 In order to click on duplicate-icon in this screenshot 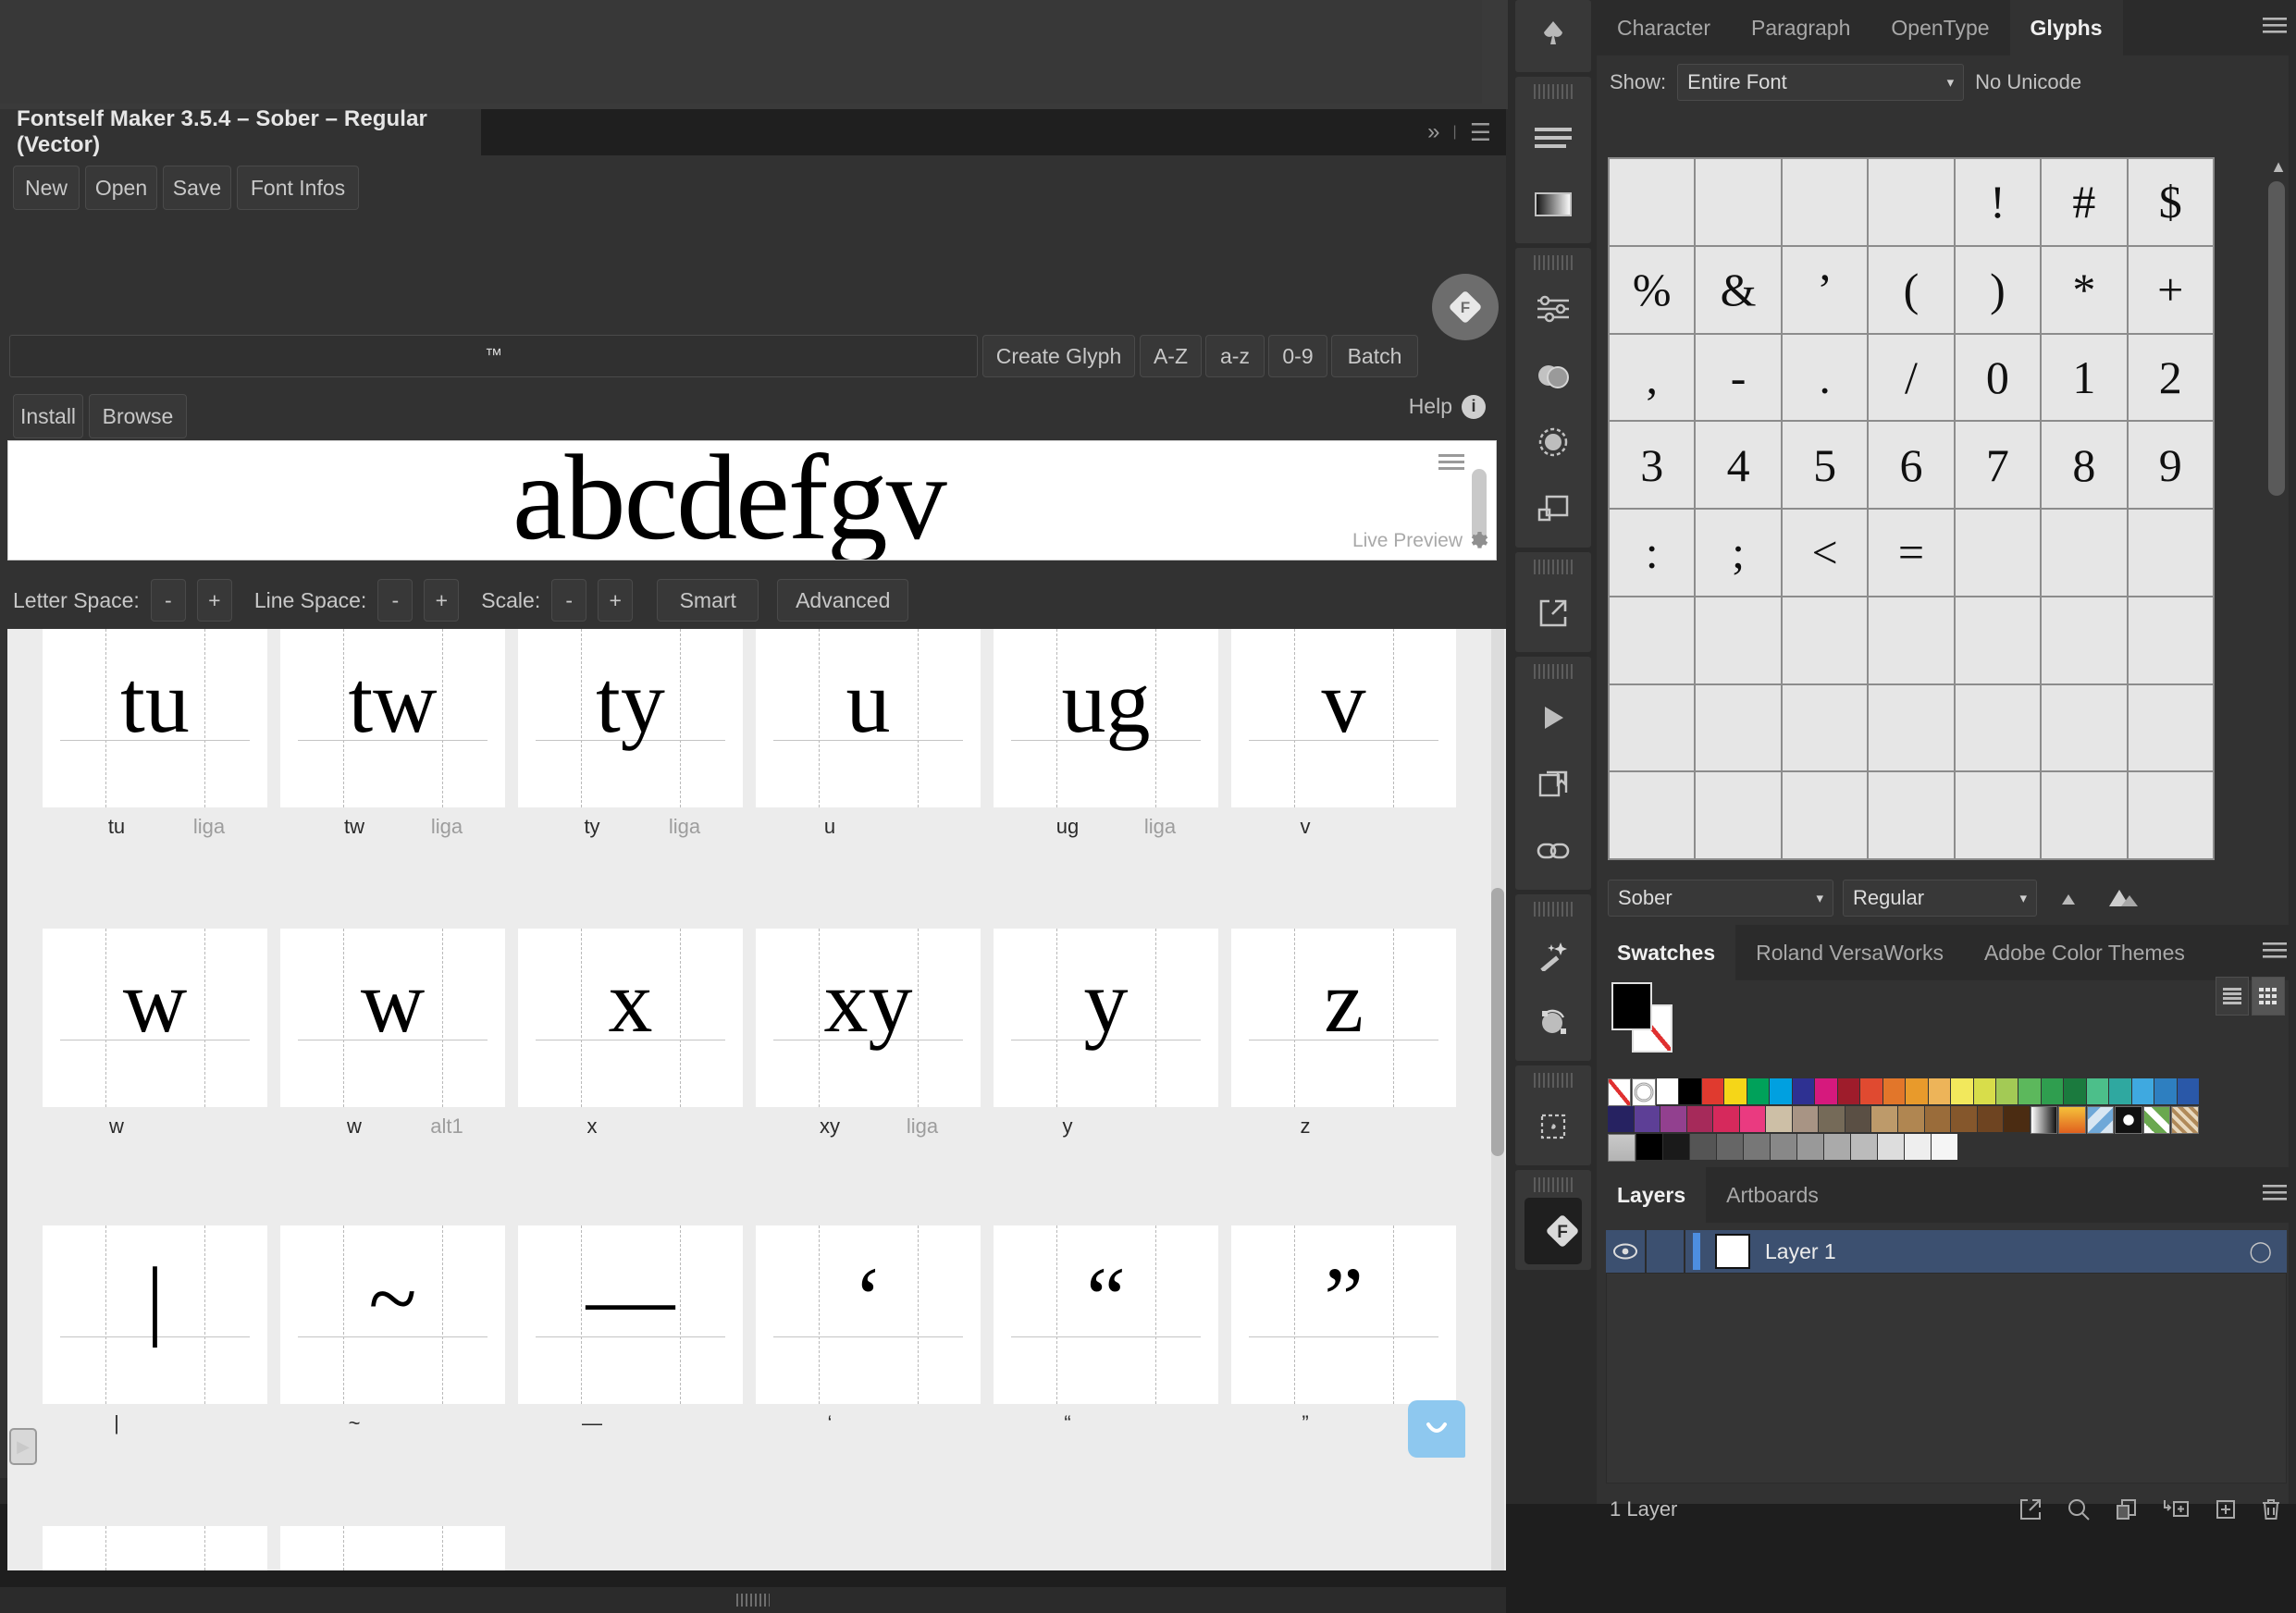, I will do `click(2127, 1509)`.